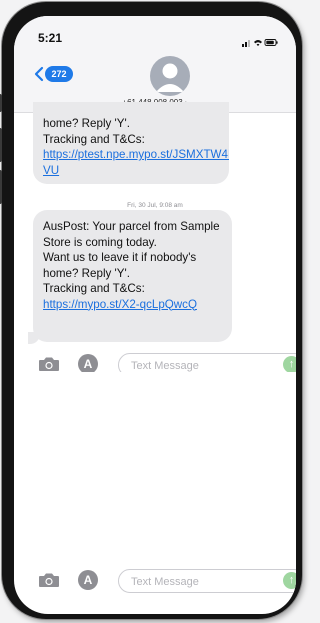 This screenshot has height=623, width=320. Describe the element at coordinates (1, 145) in the screenshot. I see `volume-up-button` at that location.